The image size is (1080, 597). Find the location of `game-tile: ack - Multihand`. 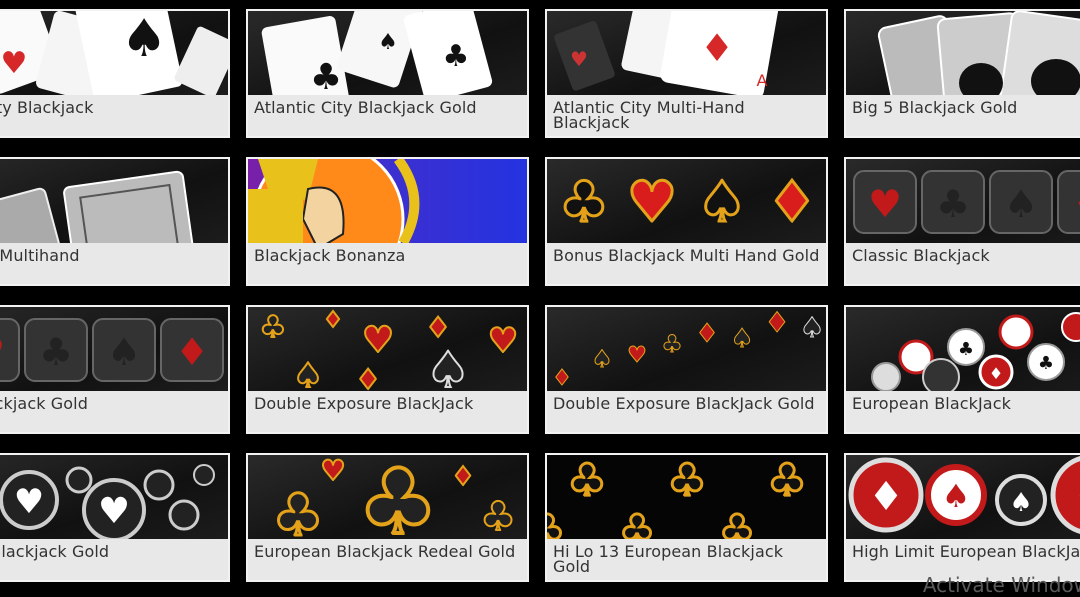

game-tile: ack - Multihand is located at coordinates (115, 221).